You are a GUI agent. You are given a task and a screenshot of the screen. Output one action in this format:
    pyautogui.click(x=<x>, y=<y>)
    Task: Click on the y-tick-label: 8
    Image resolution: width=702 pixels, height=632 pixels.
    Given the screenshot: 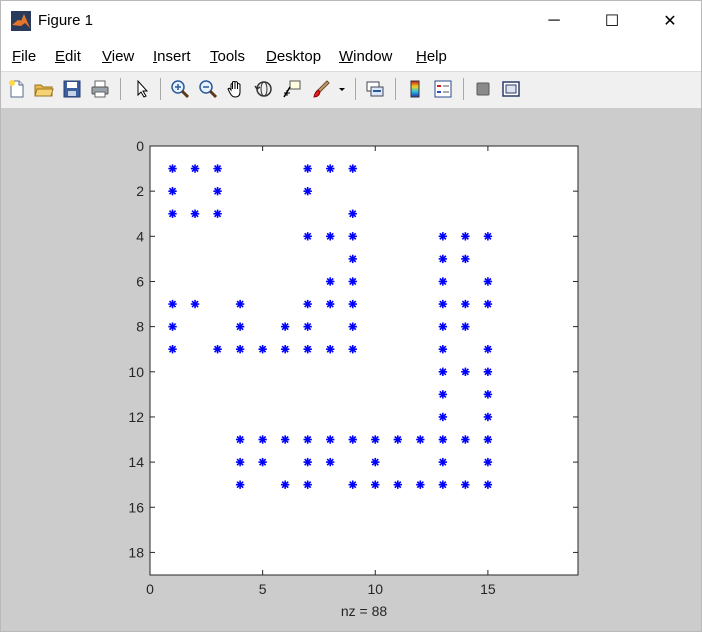 What is the action you would take?
    pyautogui.click(x=140, y=327)
    